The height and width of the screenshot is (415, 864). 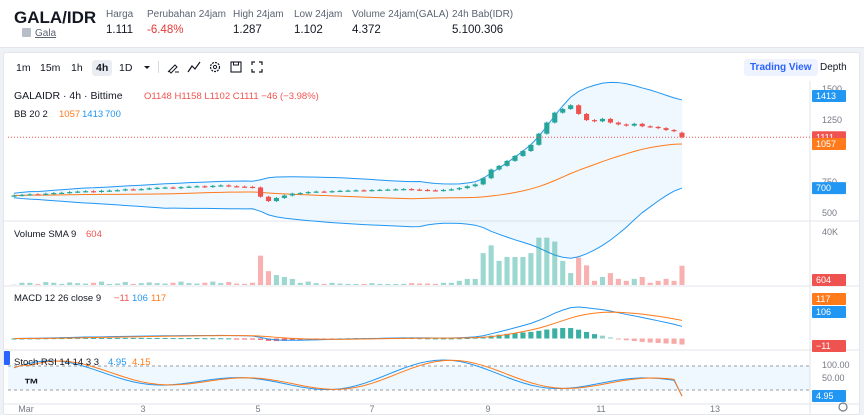 What do you see at coordinates (31, 114) in the screenshot?
I see `legend-bb-label: BB 20 2` at bounding box center [31, 114].